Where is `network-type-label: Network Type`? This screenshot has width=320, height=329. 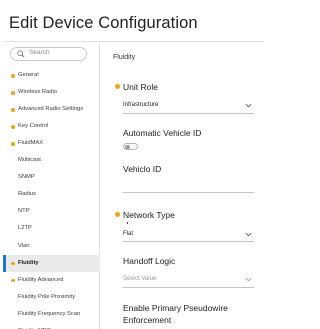
network-type-label: Network Type is located at coordinates (149, 215).